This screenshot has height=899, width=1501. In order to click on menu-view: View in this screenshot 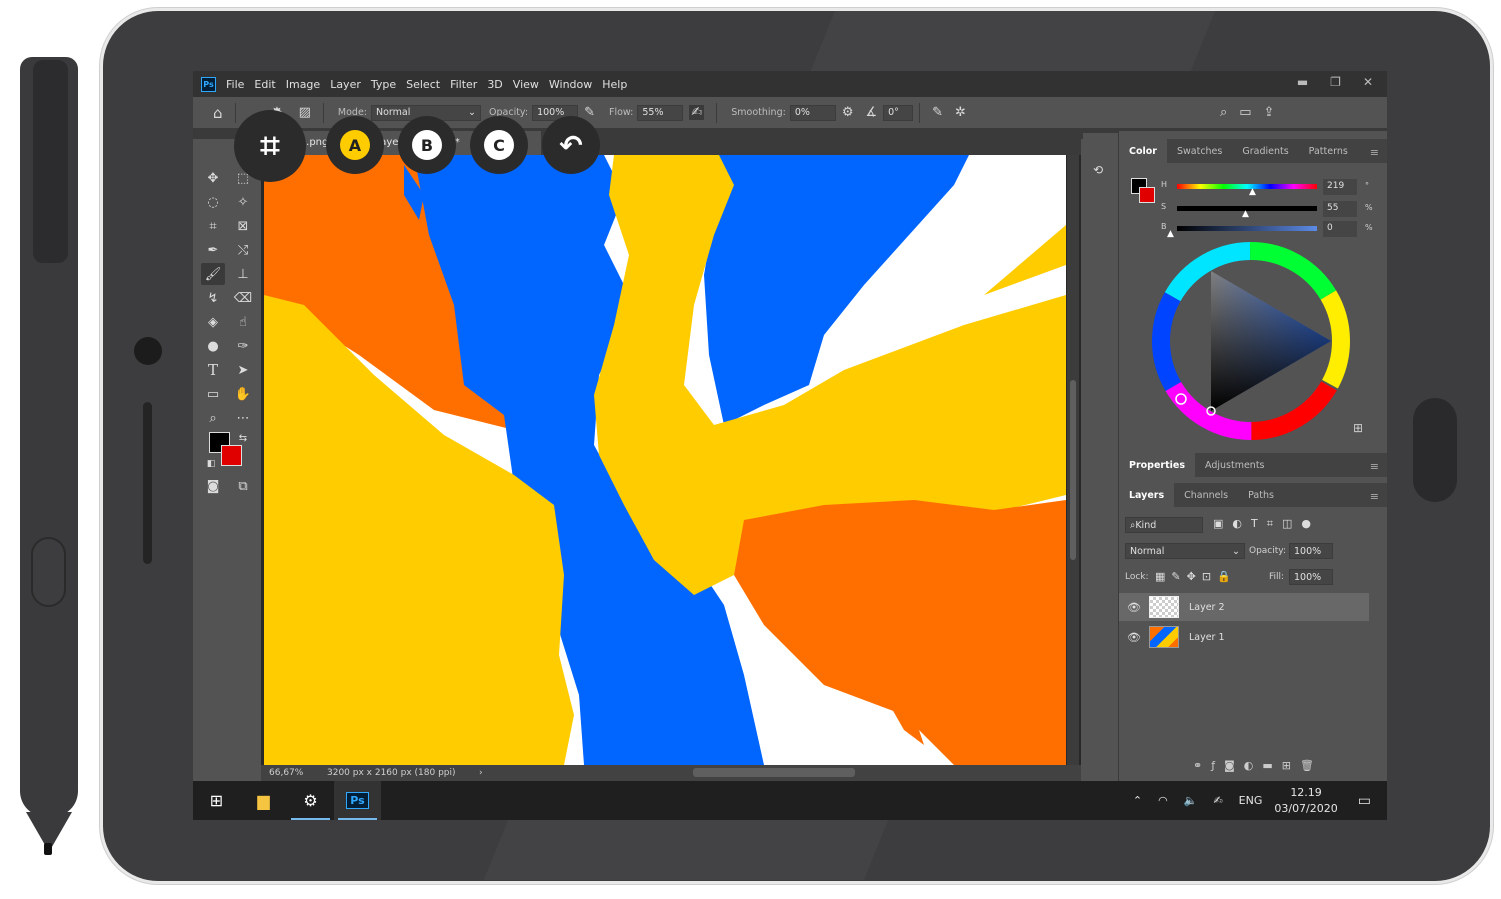, I will do `click(526, 84)`.